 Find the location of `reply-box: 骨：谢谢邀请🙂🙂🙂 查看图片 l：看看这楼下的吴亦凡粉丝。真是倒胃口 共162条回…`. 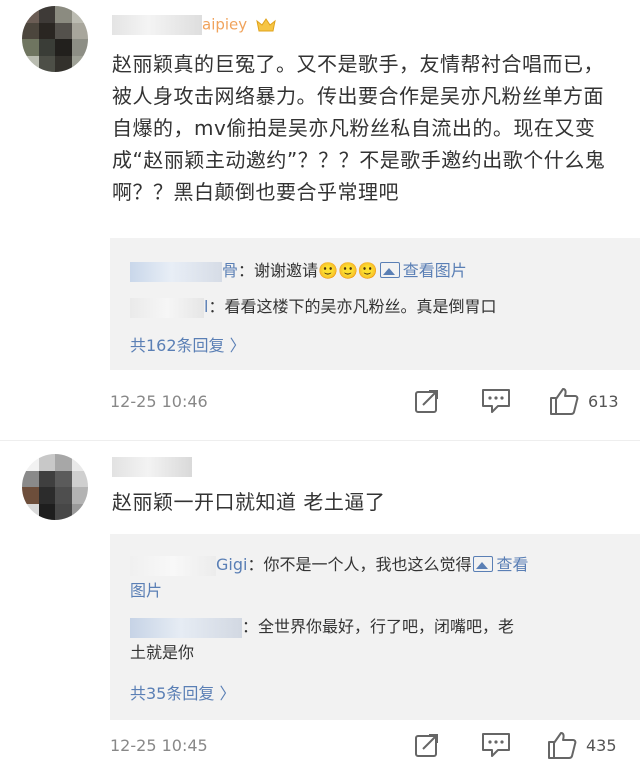

reply-box: 骨：谢谢邀请🙂🙂🙂 查看图片 l：看看这楼下的吴亦凡粉丝。真是倒胃口 共162条回… is located at coordinates (375, 304).